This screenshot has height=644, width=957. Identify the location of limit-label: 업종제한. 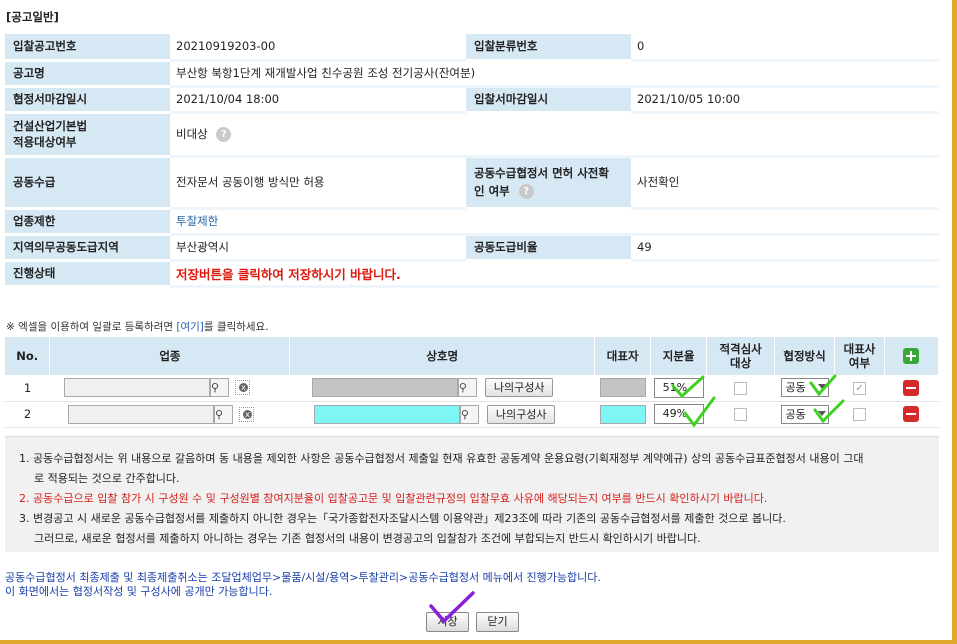
(87, 222).